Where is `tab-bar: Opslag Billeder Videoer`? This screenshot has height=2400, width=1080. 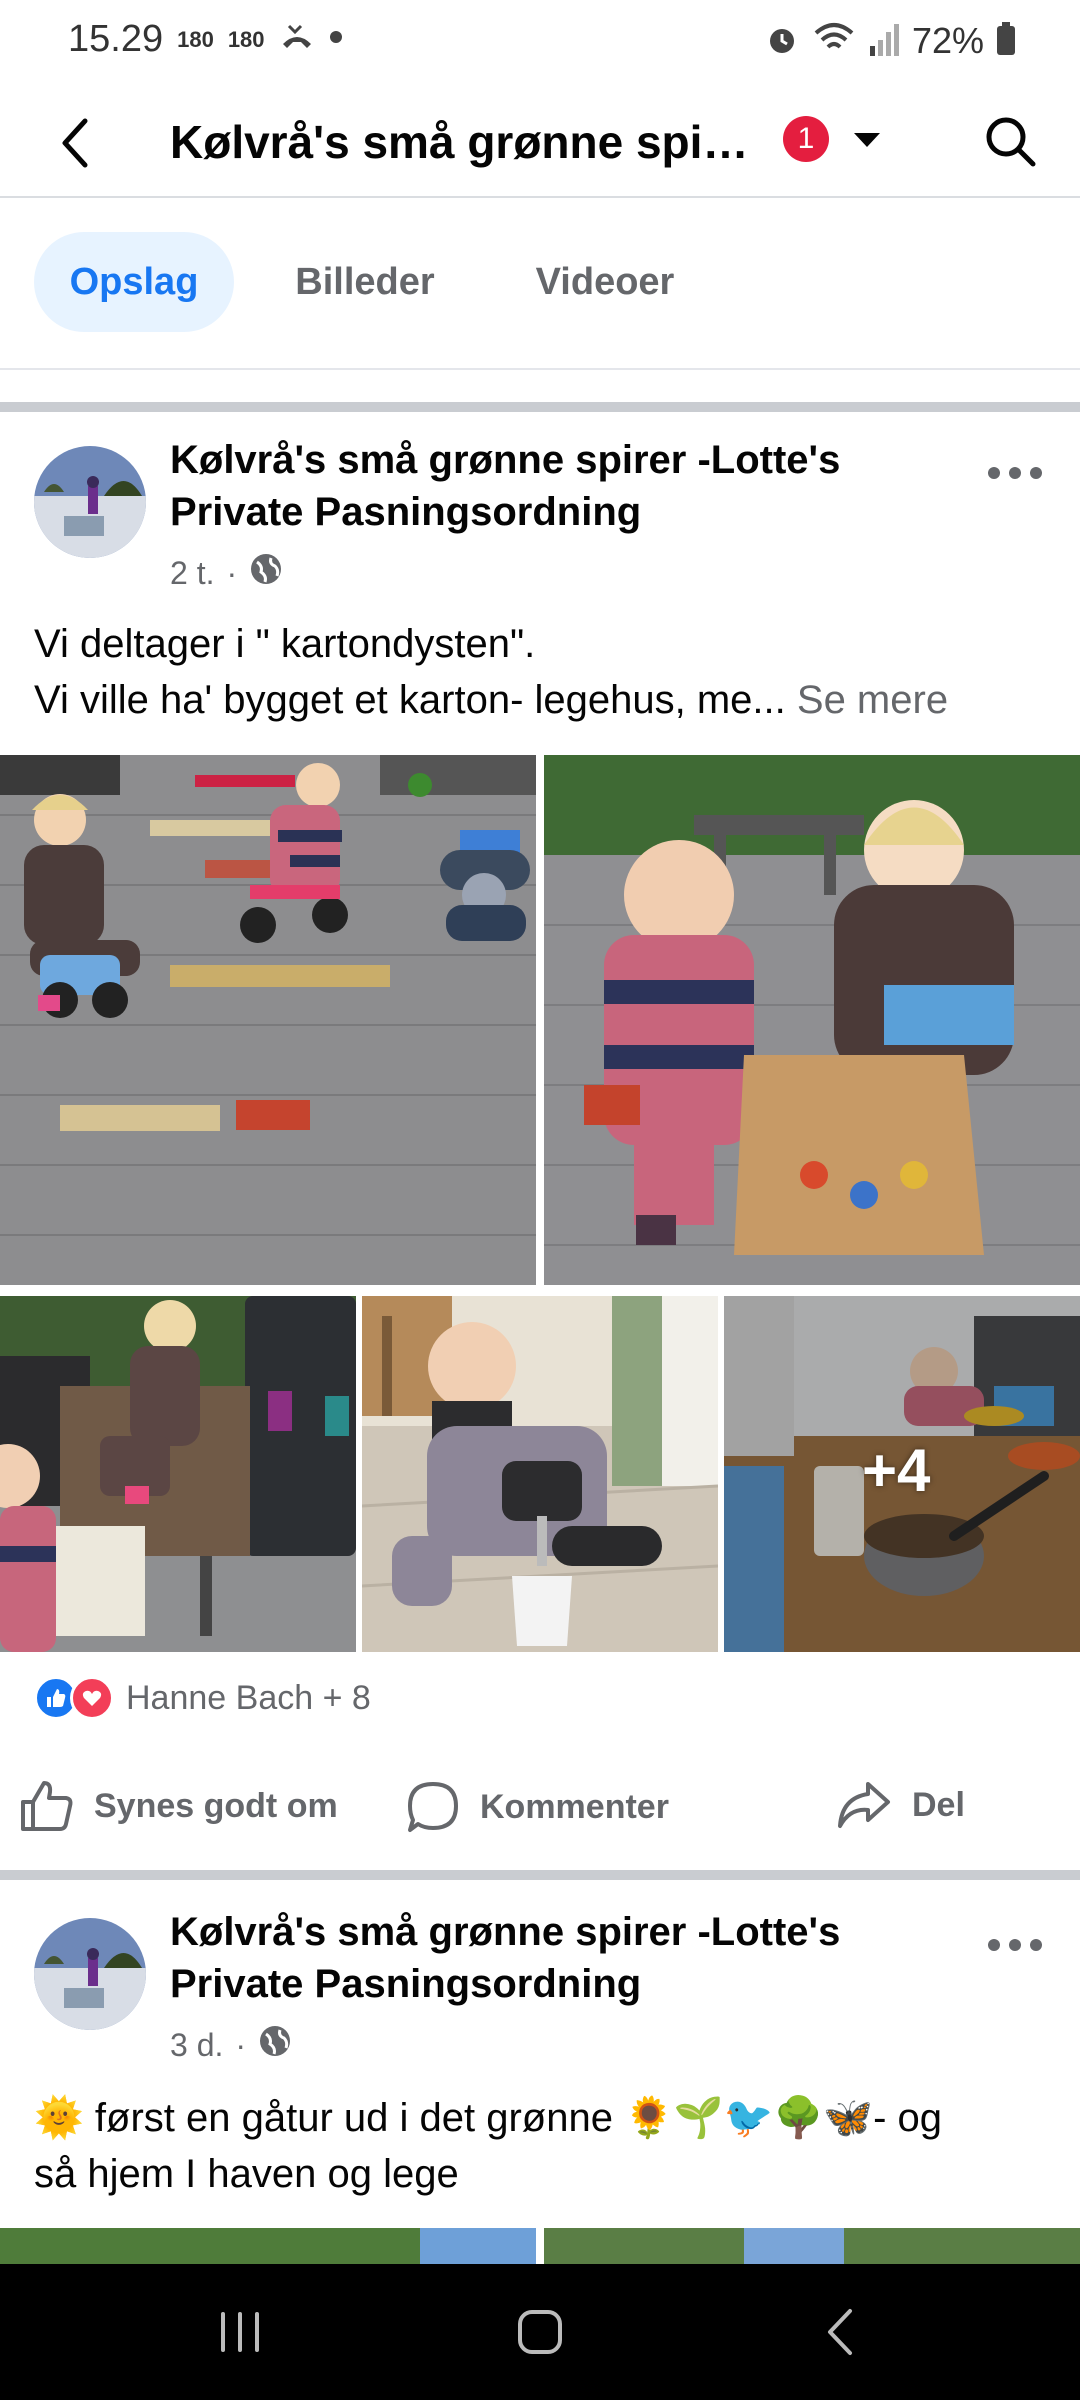
tab-bar: Opslag Billeder Videoer is located at coordinates (540, 285).